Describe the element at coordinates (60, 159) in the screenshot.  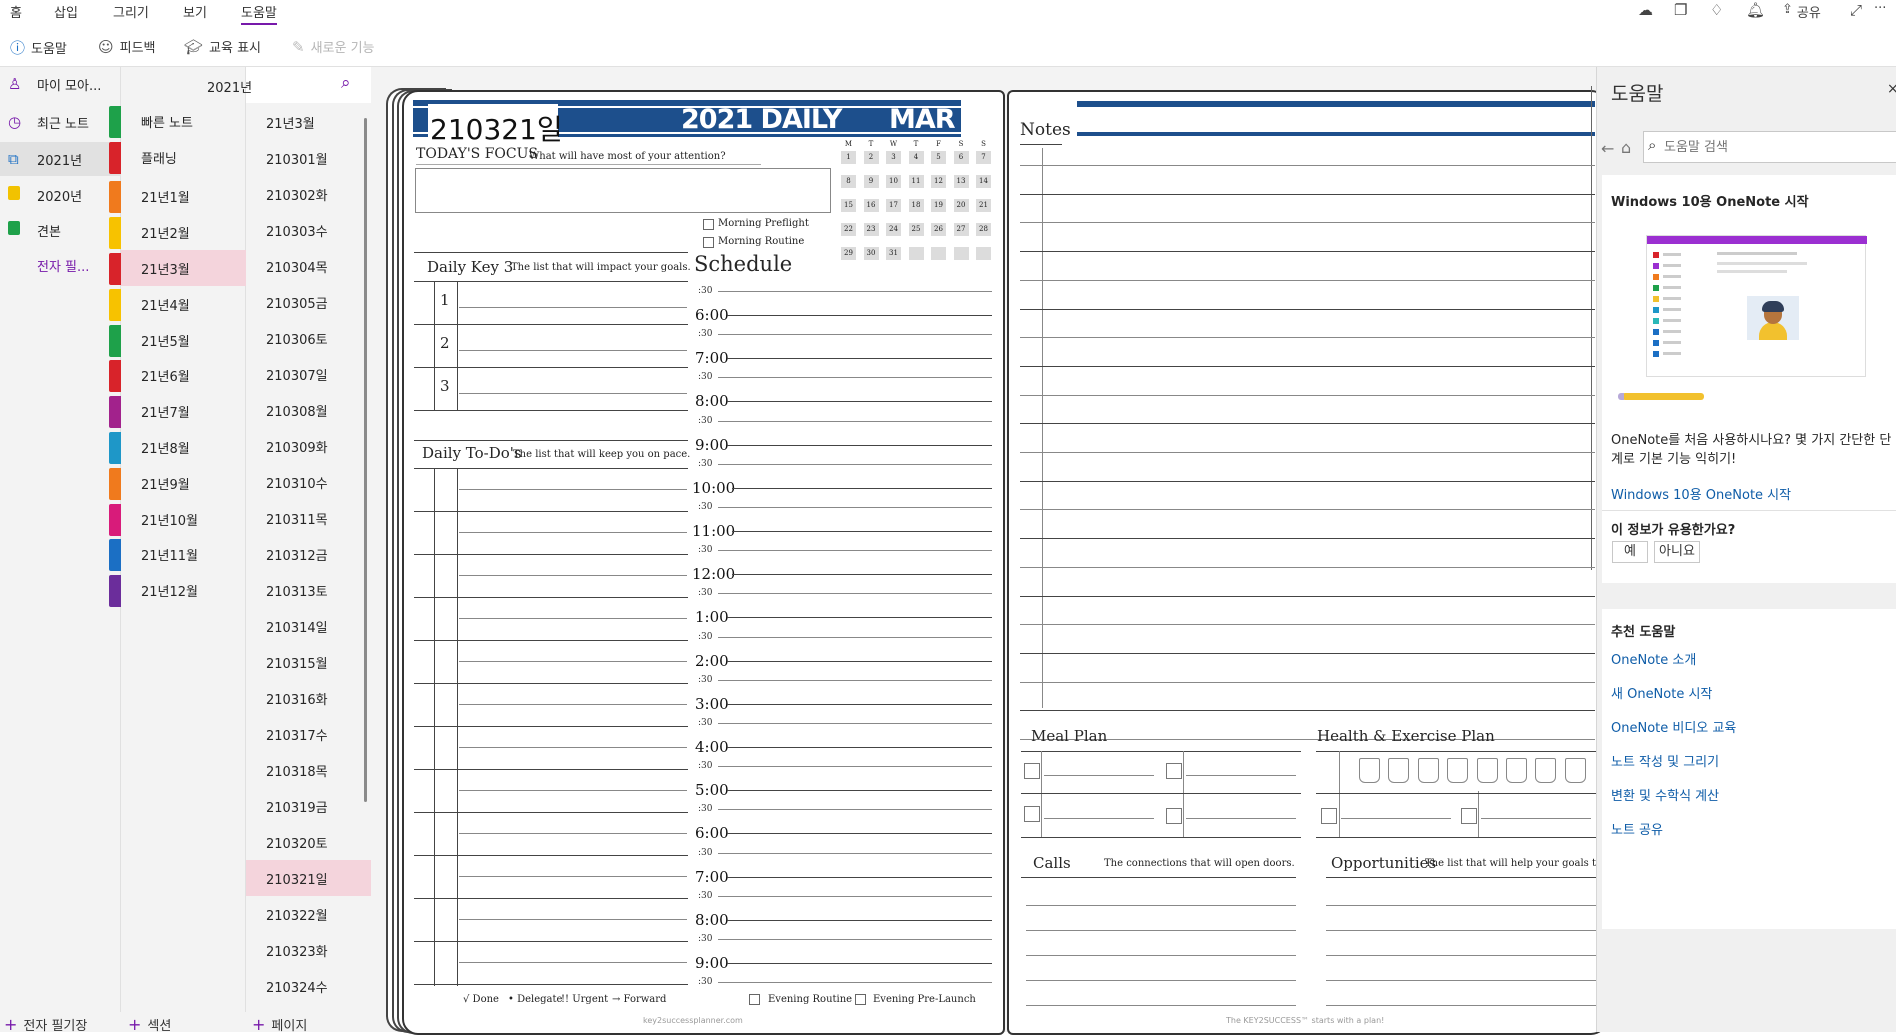
I see `notebook-item-2021: ⧉ 2021년` at that location.